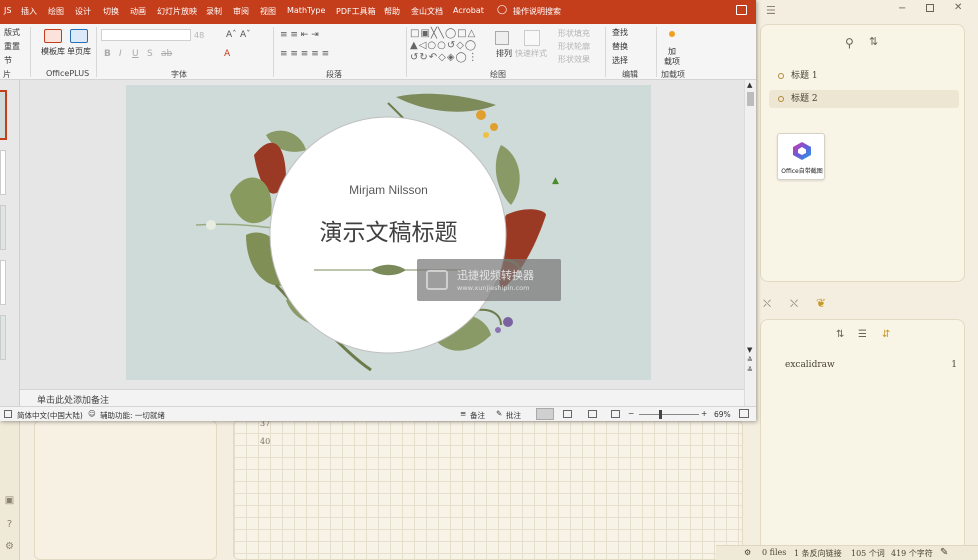 Image resolution: width=978 pixels, height=560 pixels. Describe the element at coordinates (849, 43) in the screenshot. I see `search-icon: ⚲` at that location.